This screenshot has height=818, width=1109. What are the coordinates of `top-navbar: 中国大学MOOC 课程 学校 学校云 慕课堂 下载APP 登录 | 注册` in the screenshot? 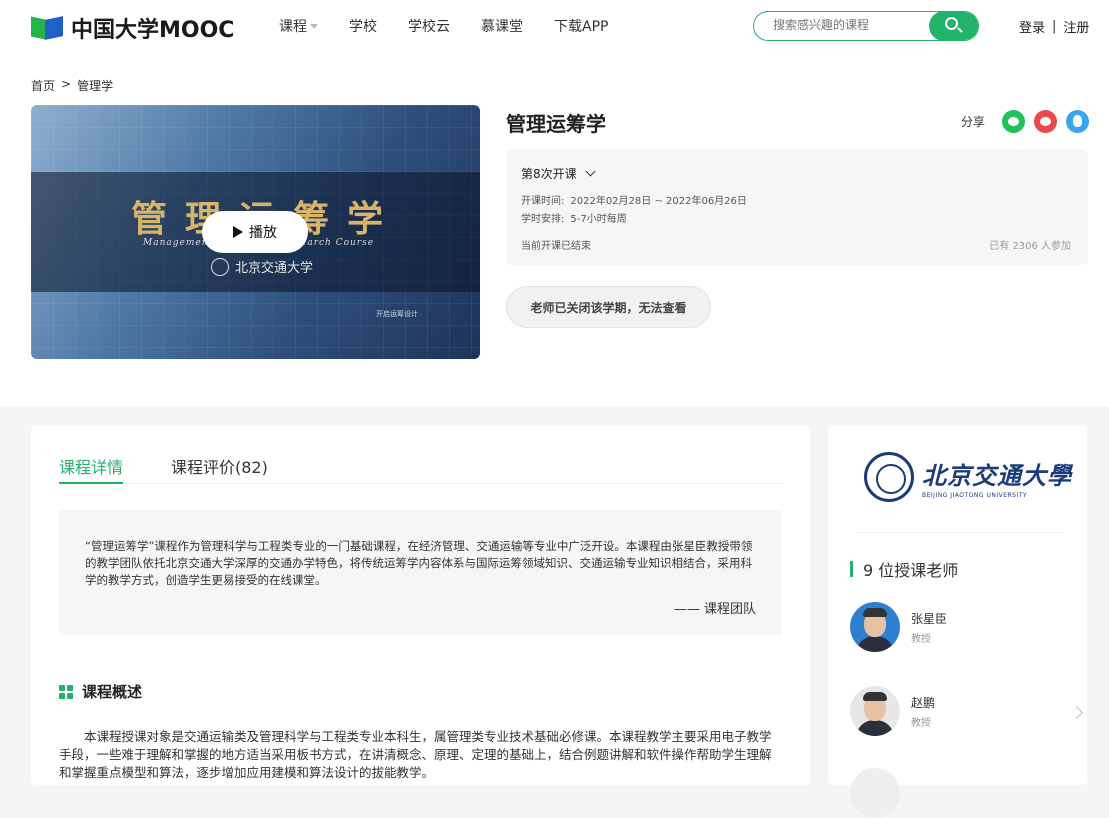 It's located at (554, 26).